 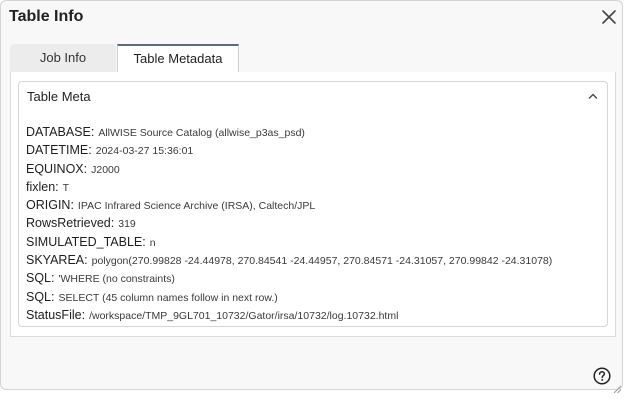 What do you see at coordinates (50, 205) in the screenshot?
I see `meta-key: ORIGIN:` at bounding box center [50, 205].